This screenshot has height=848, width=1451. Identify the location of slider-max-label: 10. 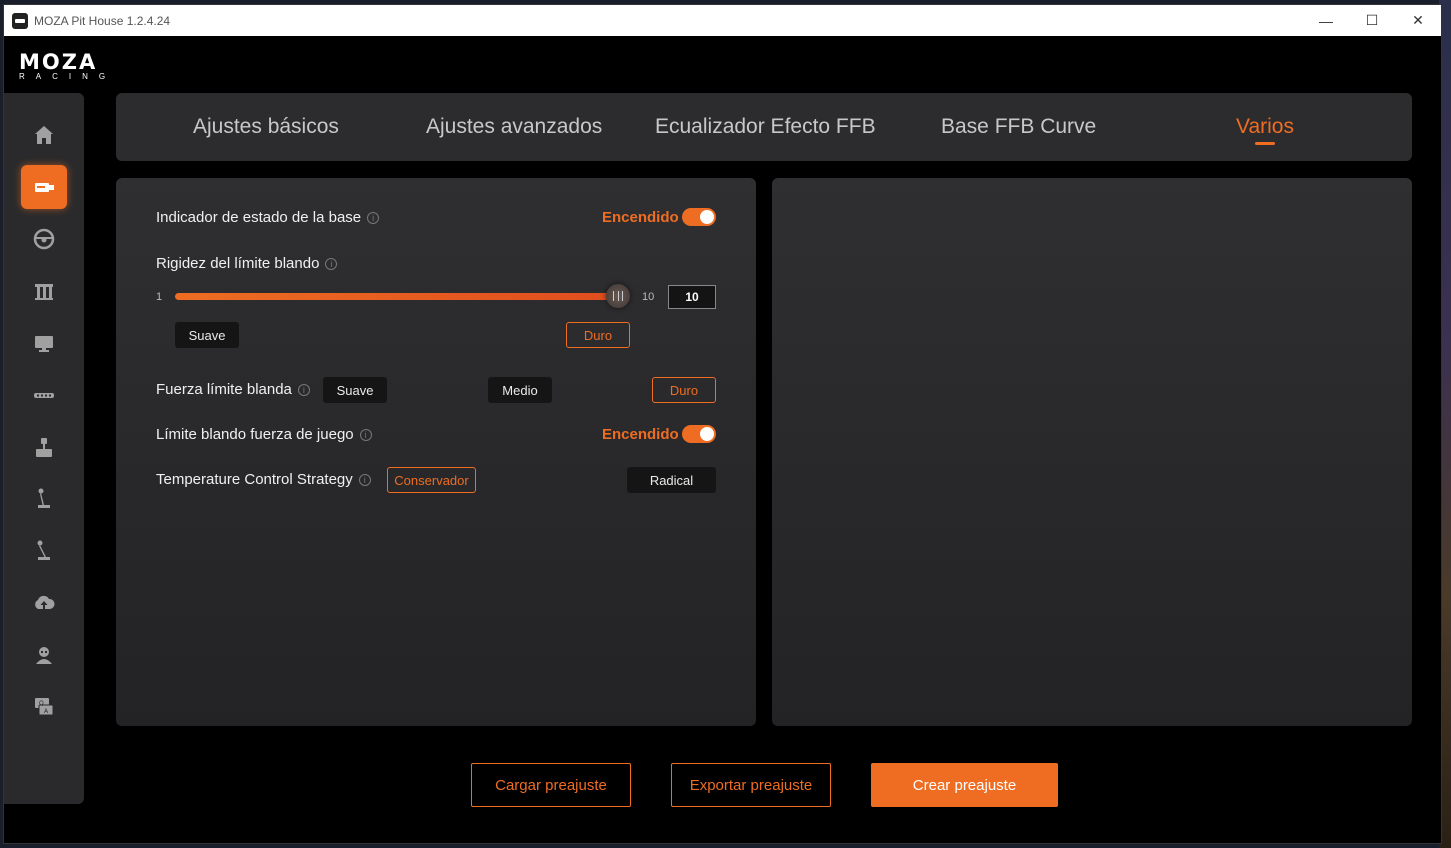
(648, 297).